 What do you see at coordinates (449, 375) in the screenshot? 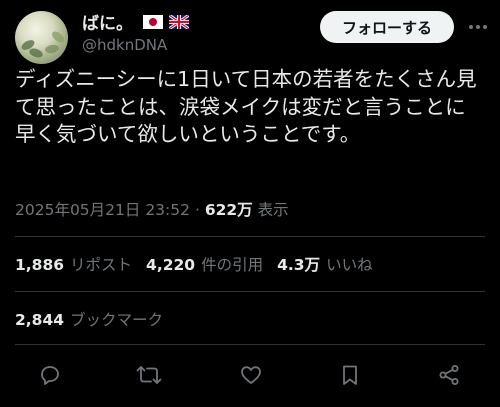
I see `share-icon` at bounding box center [449, 375].